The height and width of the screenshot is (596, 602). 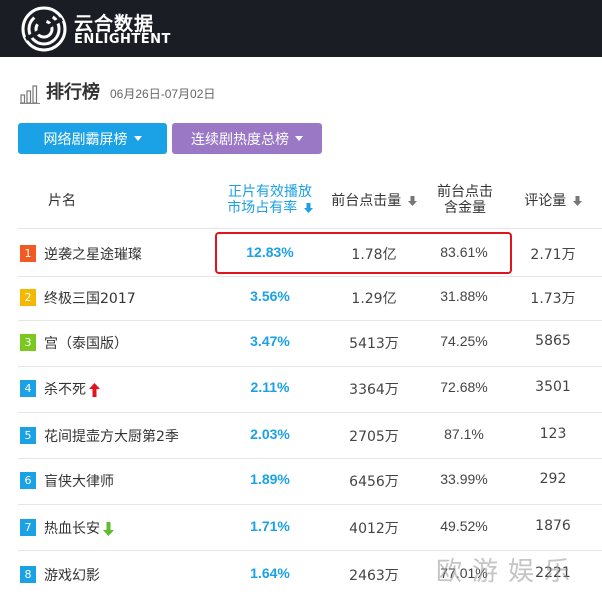 What do you see at coordinates (374, 390) in the screenshot?
I see `clicks-value: 3364万` at bounding box center [374, 390].